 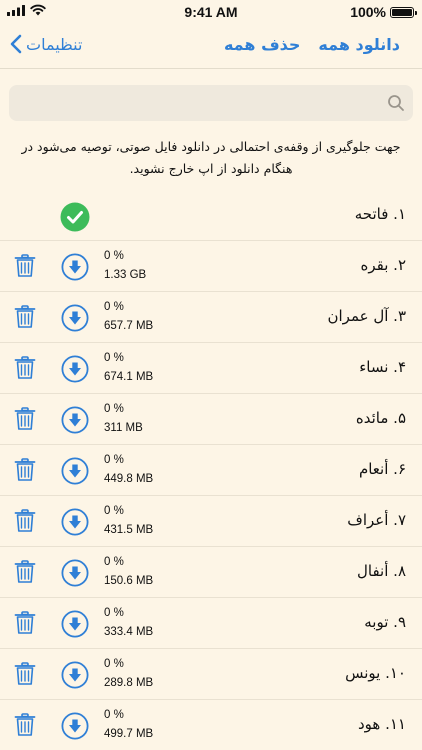 I want to click on file-size: 289.8 MB, so click(x=129, y=683).